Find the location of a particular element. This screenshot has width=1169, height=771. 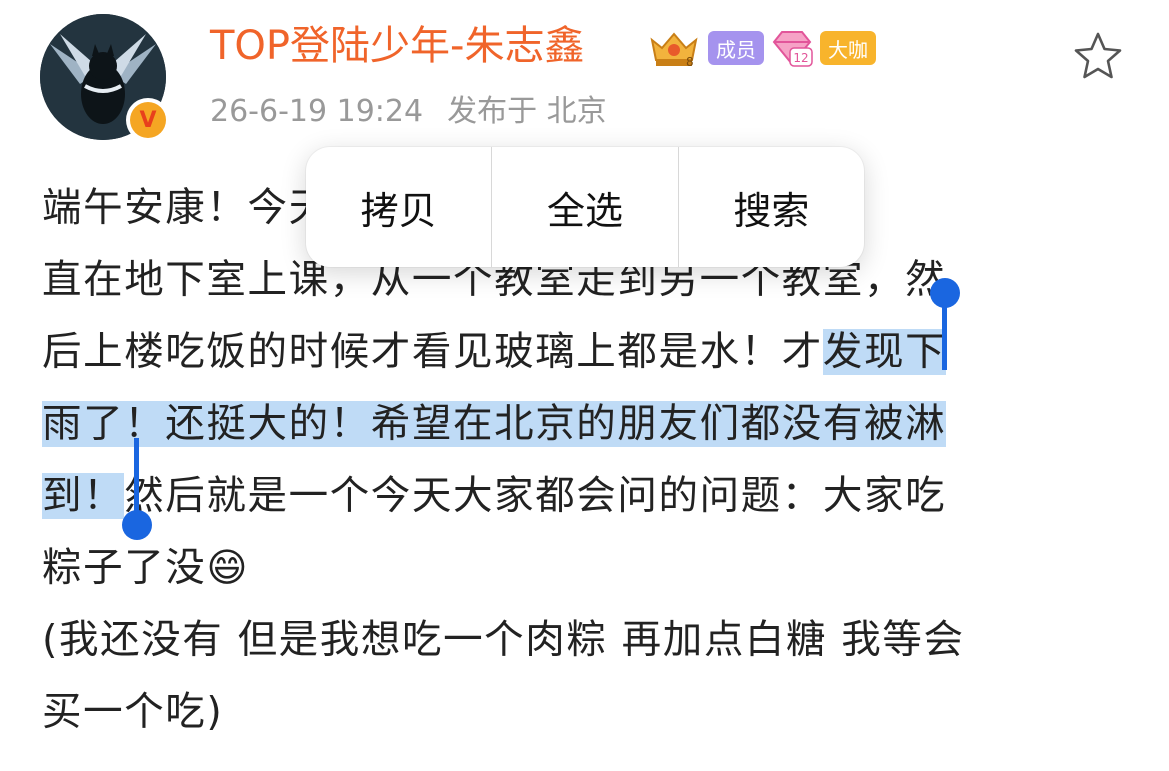

post-meta: 26-6-19 19:24 发布于 北京 is located at coordinates (408, 112).